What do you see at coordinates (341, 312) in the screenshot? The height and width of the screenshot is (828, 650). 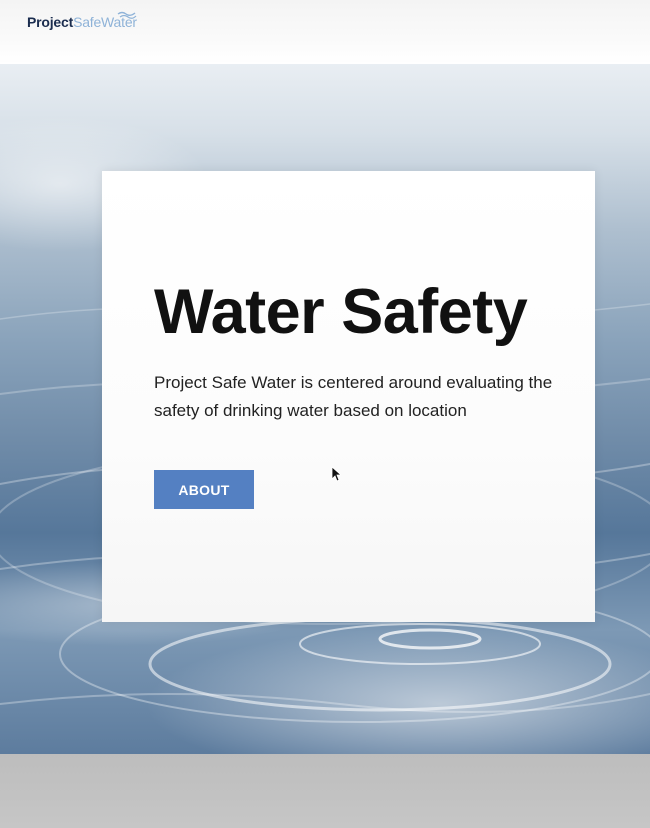 I see `page-title: Water Safety` at bounding box center [341, 312].